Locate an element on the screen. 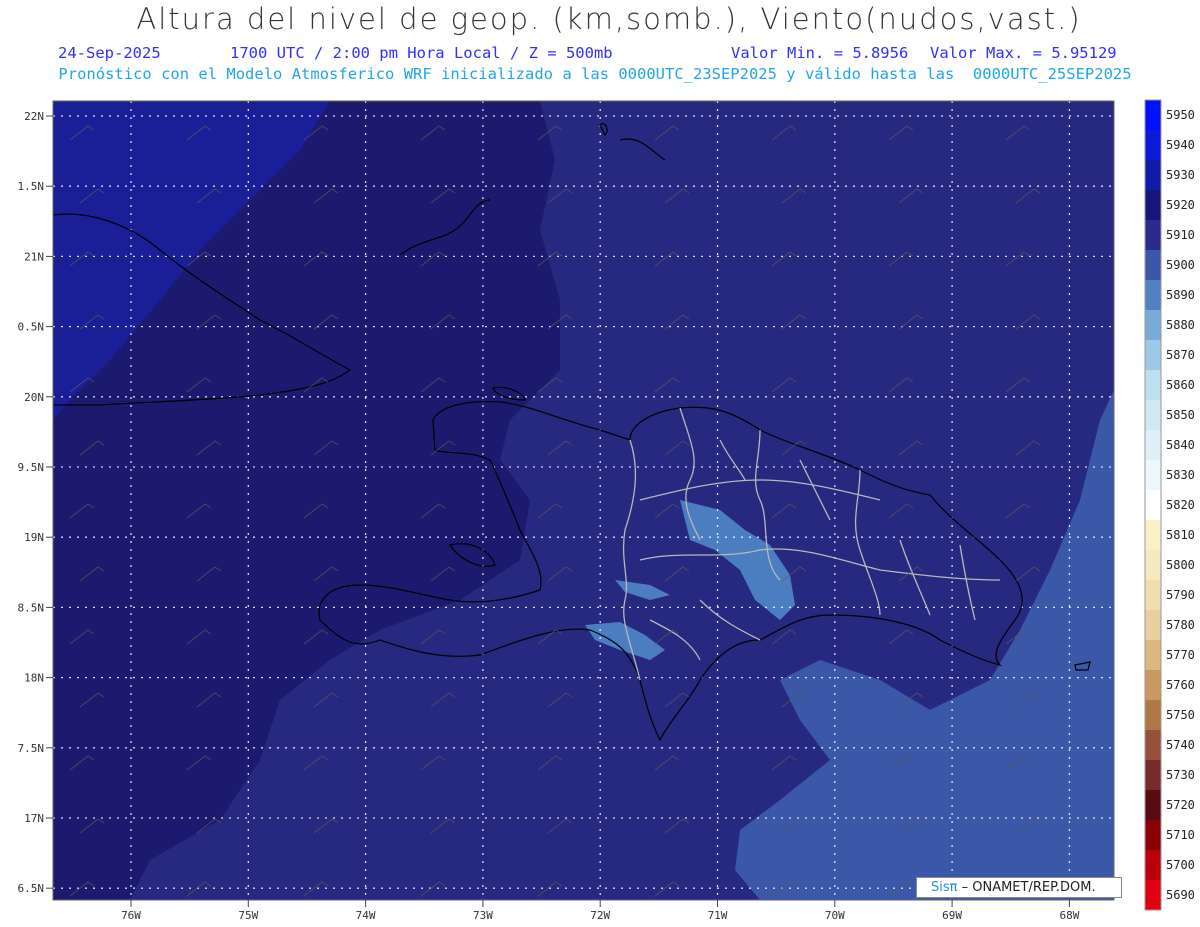  legend-level-label: 5700 is located at coordinates (1180, 865).